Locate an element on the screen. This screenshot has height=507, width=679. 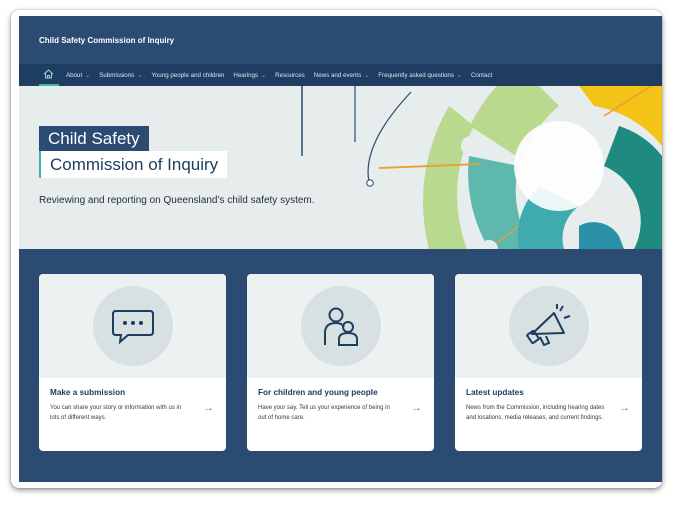
people-icon is located at coordinates (340, 326).